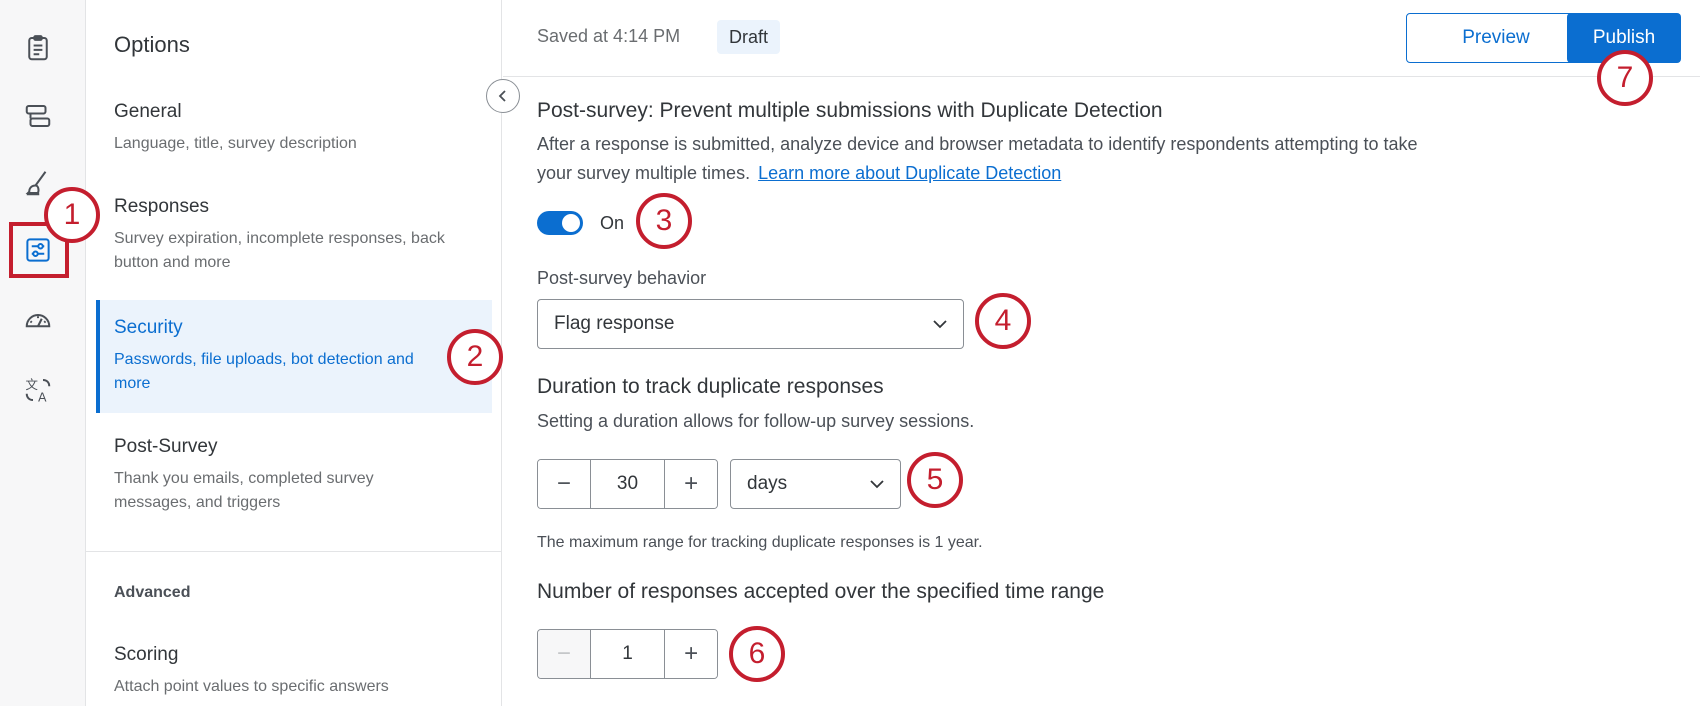 This screenshot has width=1700, height=706. I want to click on option-label: Responses, so click(162, 206).